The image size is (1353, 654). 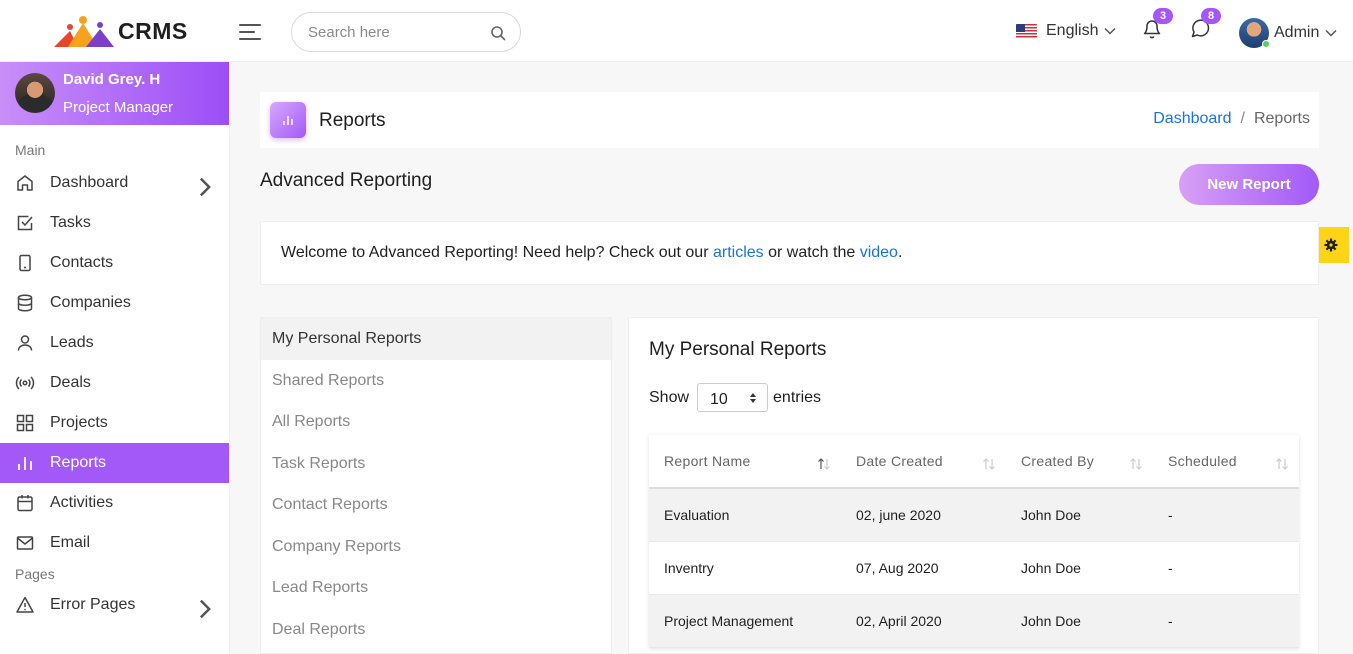 What do you see at coordinates (1026, 31) in the screenshot?
I see `us-flag-icon` at bounding box center [1026, 31].